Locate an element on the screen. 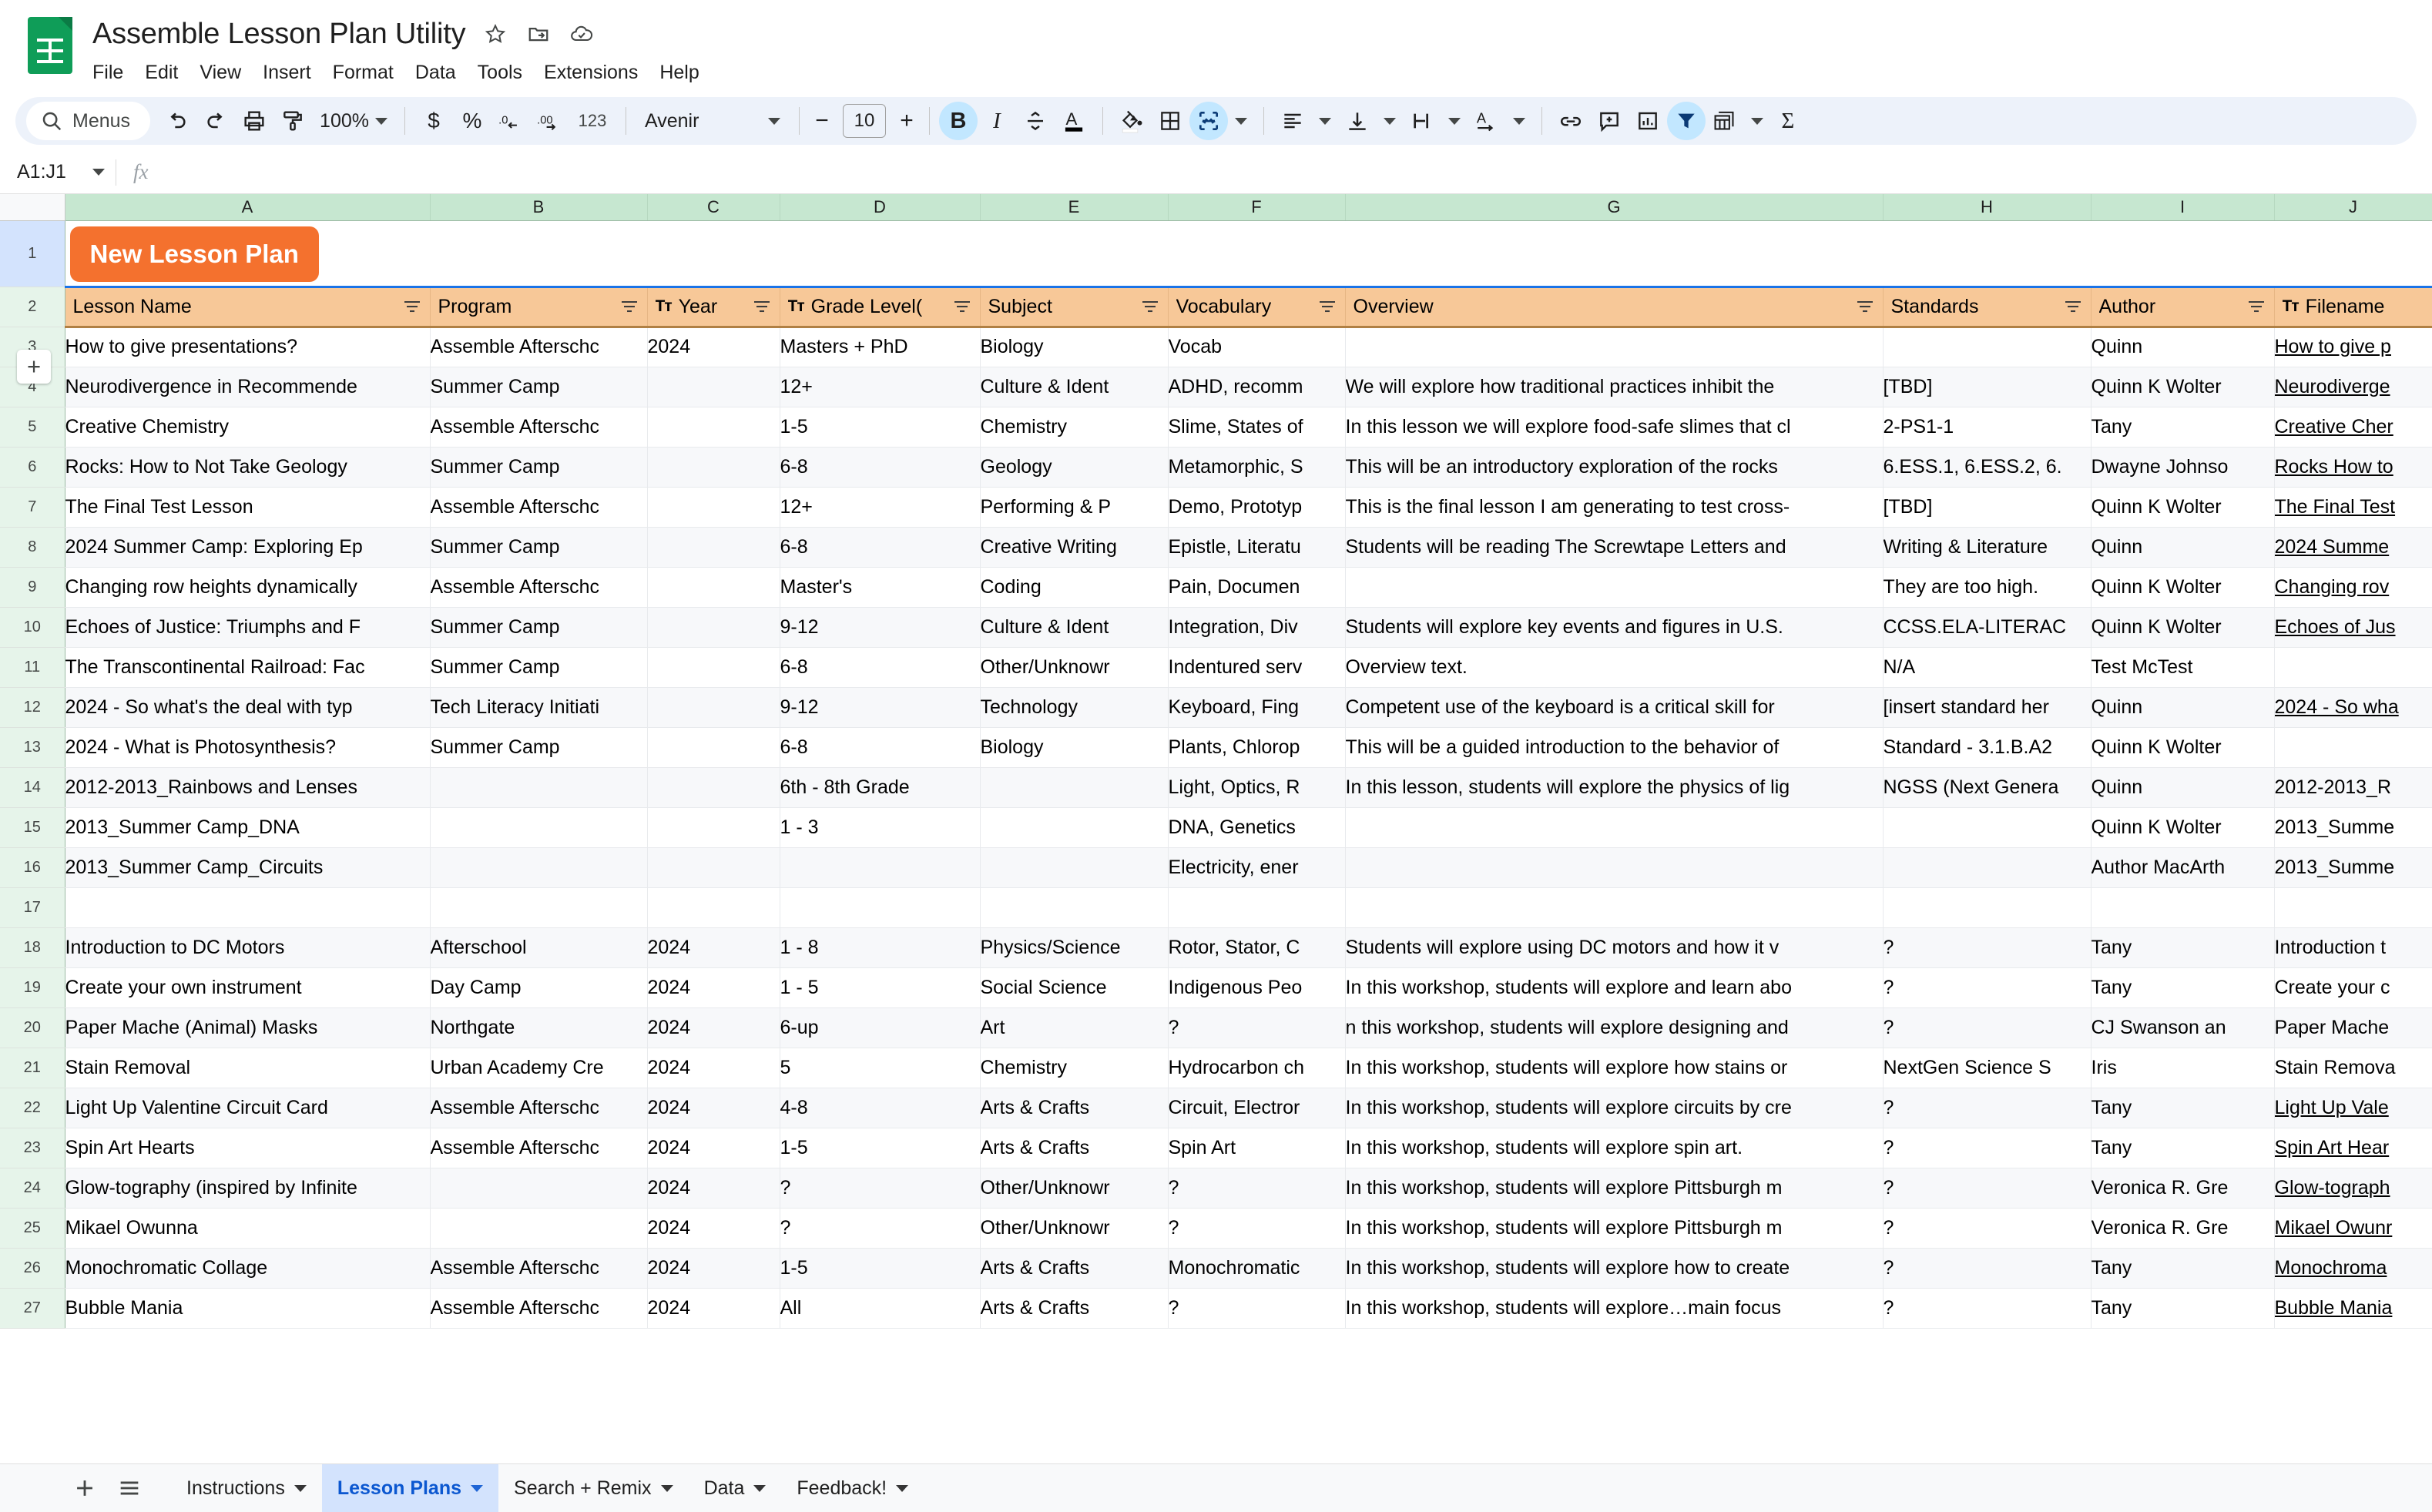 The width and height of the screenshot is (2432, 1512). cell-D17 is located at coordinates (880, 907).